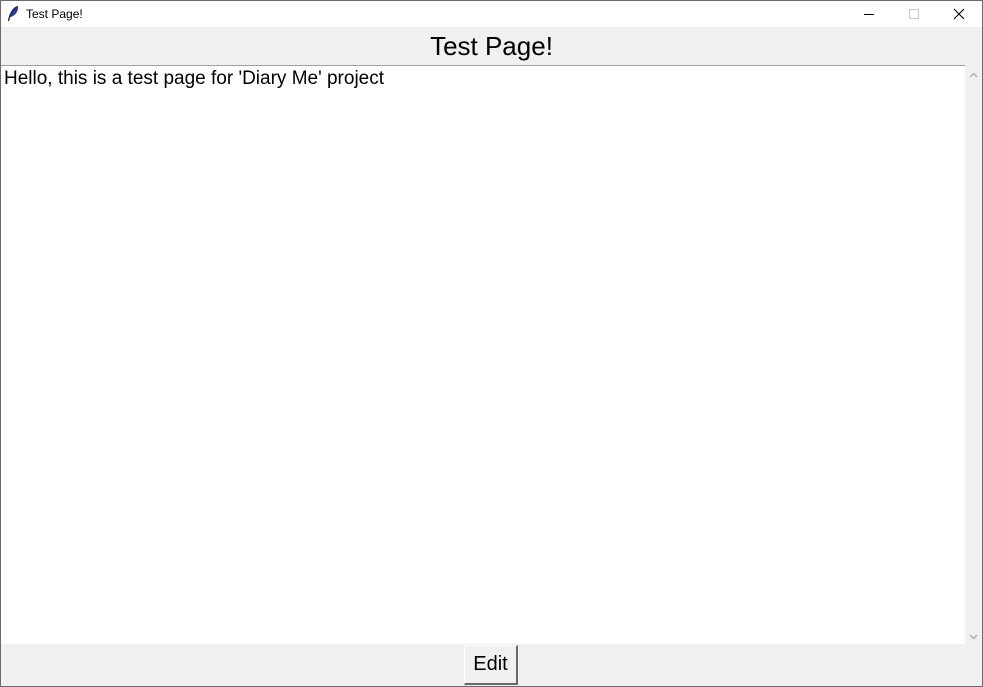 This screenshot has height=687, width=983. Describe the element at coordinates (491, 46) in the screenshot. I see `page-title: Test Page!` at that location.